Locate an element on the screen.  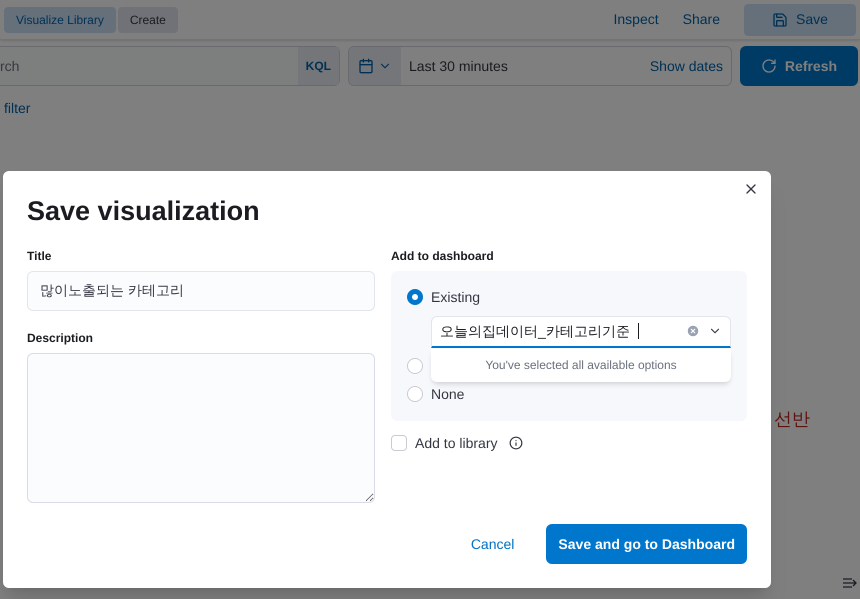
field-label: Title is located at coordinates (39, 256).